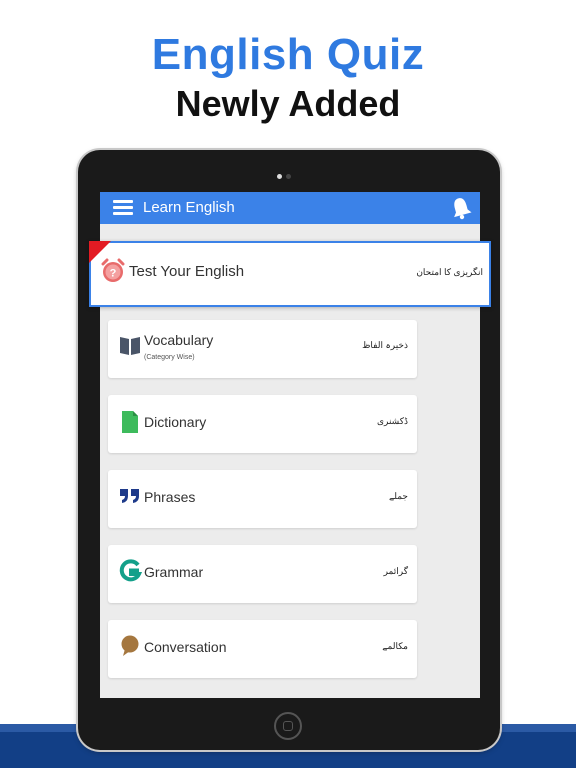 This screenshot has width=576, height=768. Describe the element at coordinates (169, 357) in the screenshot. I see `item-sublabel: (Category Wise)` at that location.